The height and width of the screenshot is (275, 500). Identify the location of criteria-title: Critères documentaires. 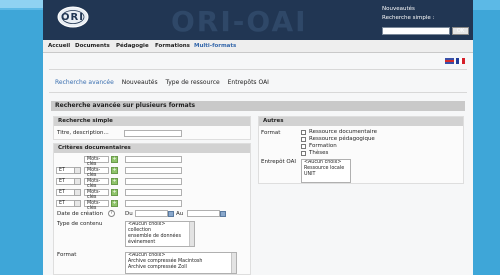
(152, 148).